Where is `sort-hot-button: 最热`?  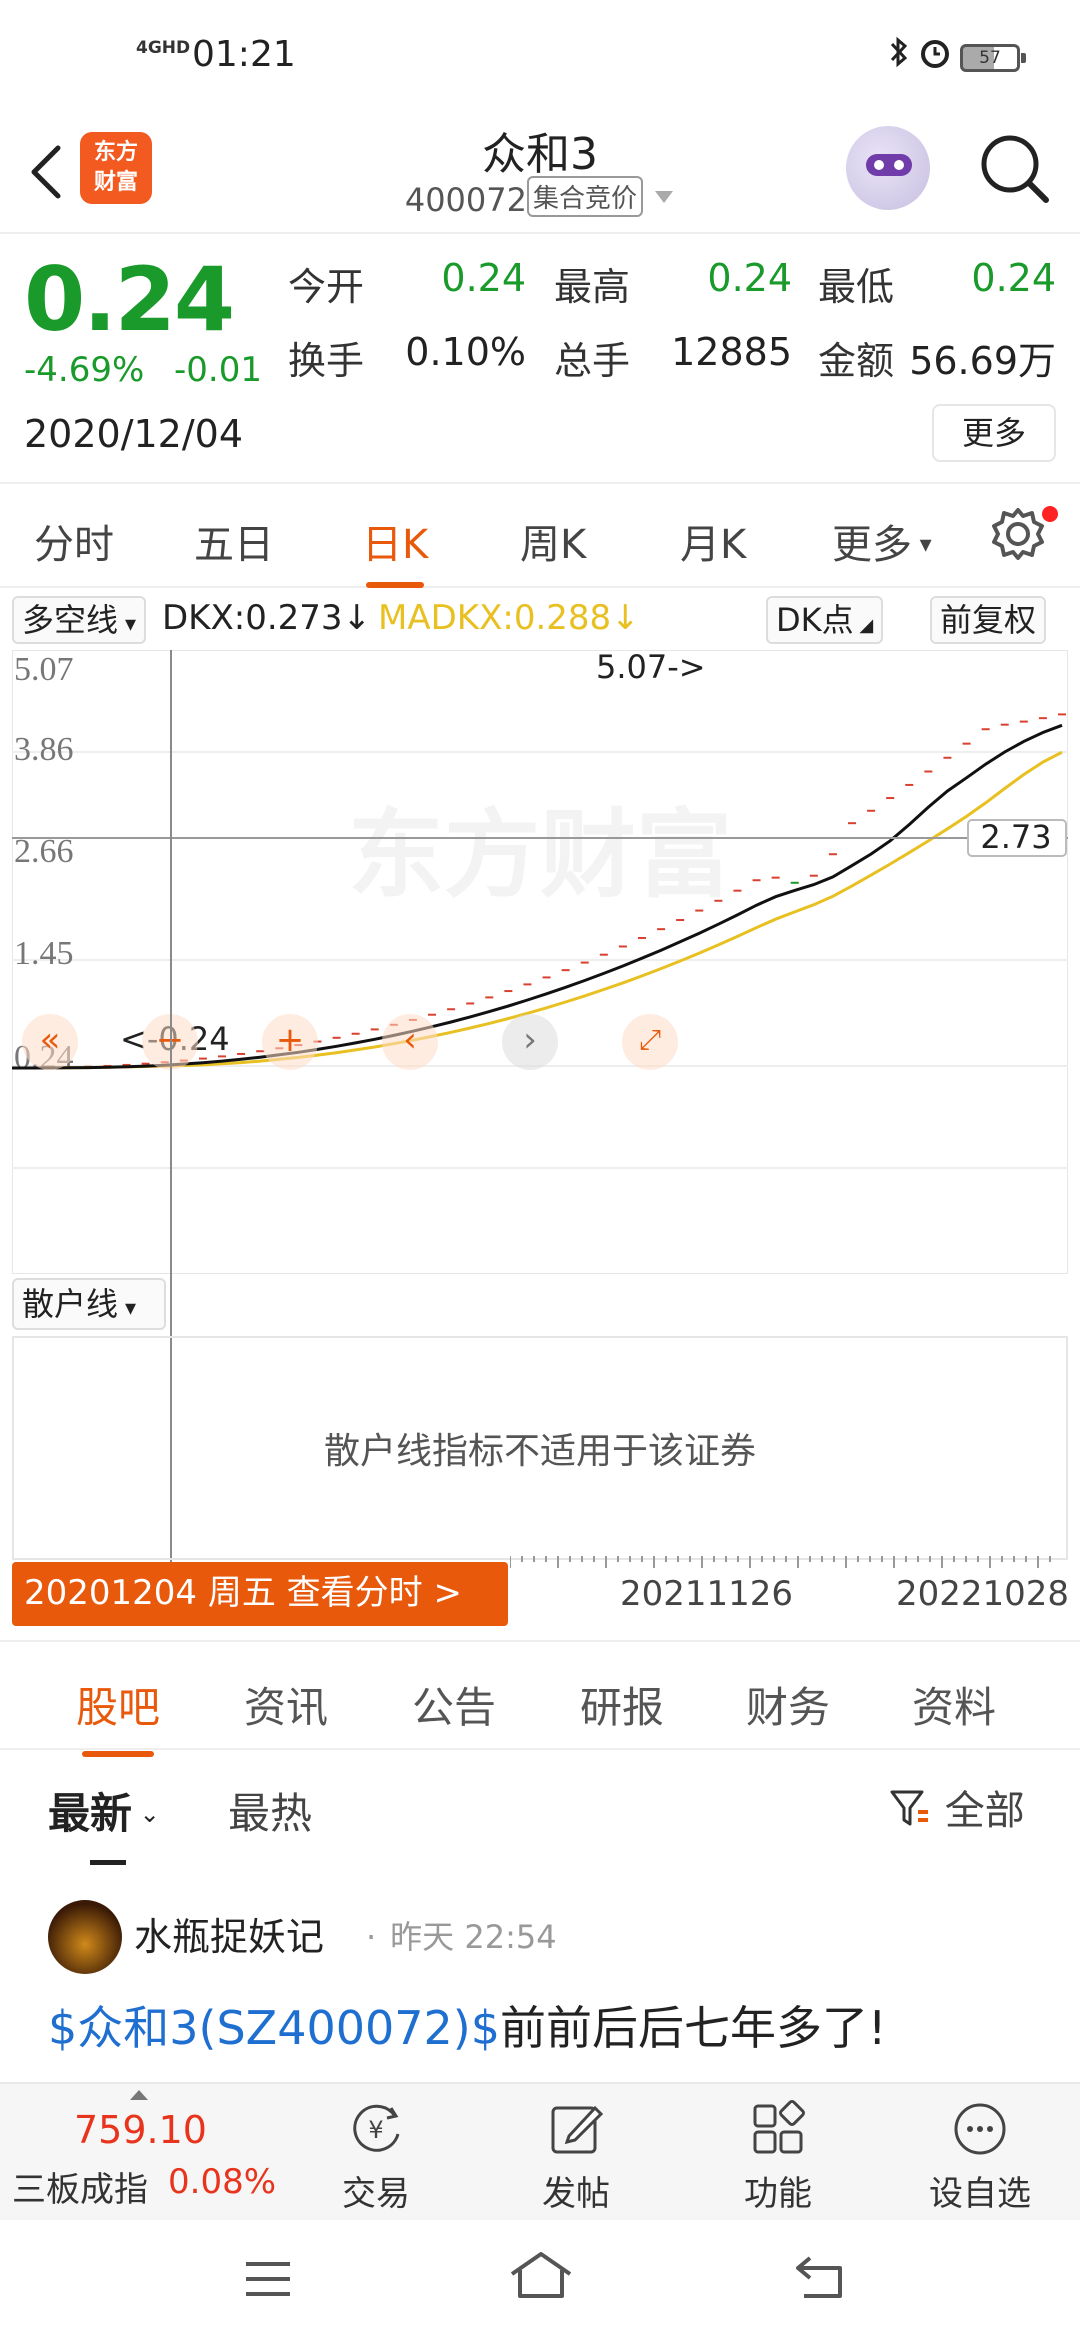
sort-hot-button: 最热 is located at coordinates (270, 1810).